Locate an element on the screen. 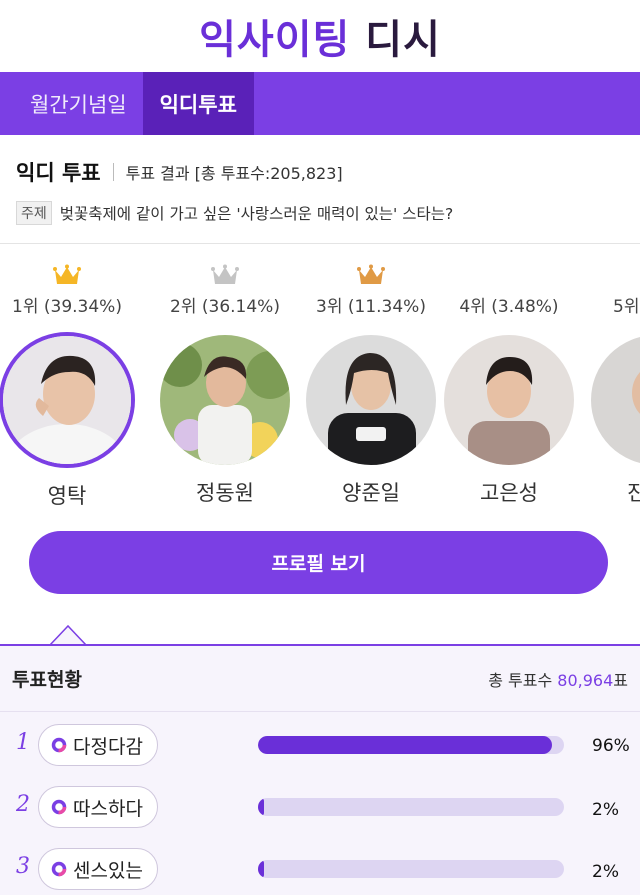 The height and width of the screenshot is (895, 640). ranking-item: 1위 (39.34%) 영탁 is located at coordinates (70, 384).